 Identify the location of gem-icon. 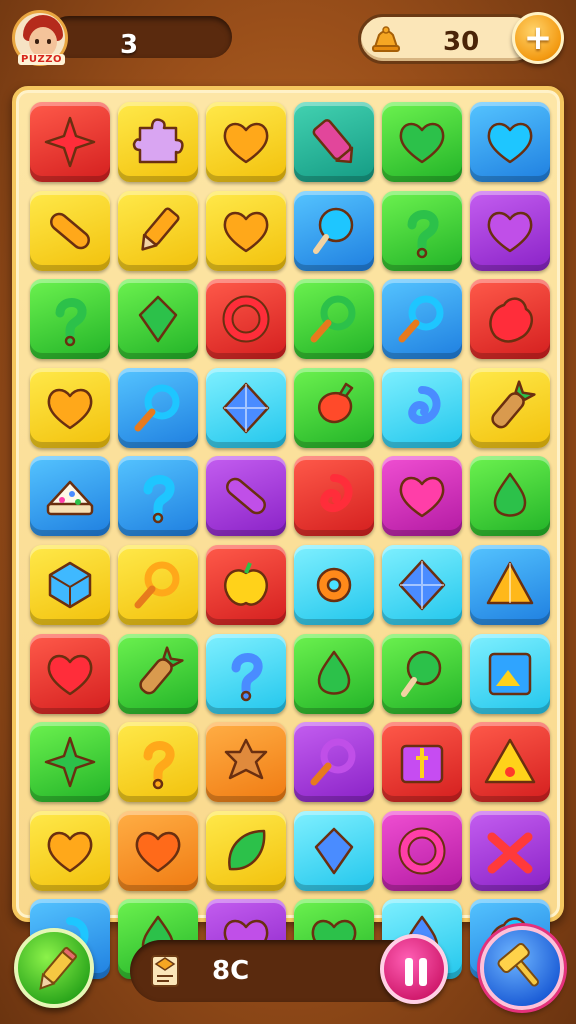
(334, 850).